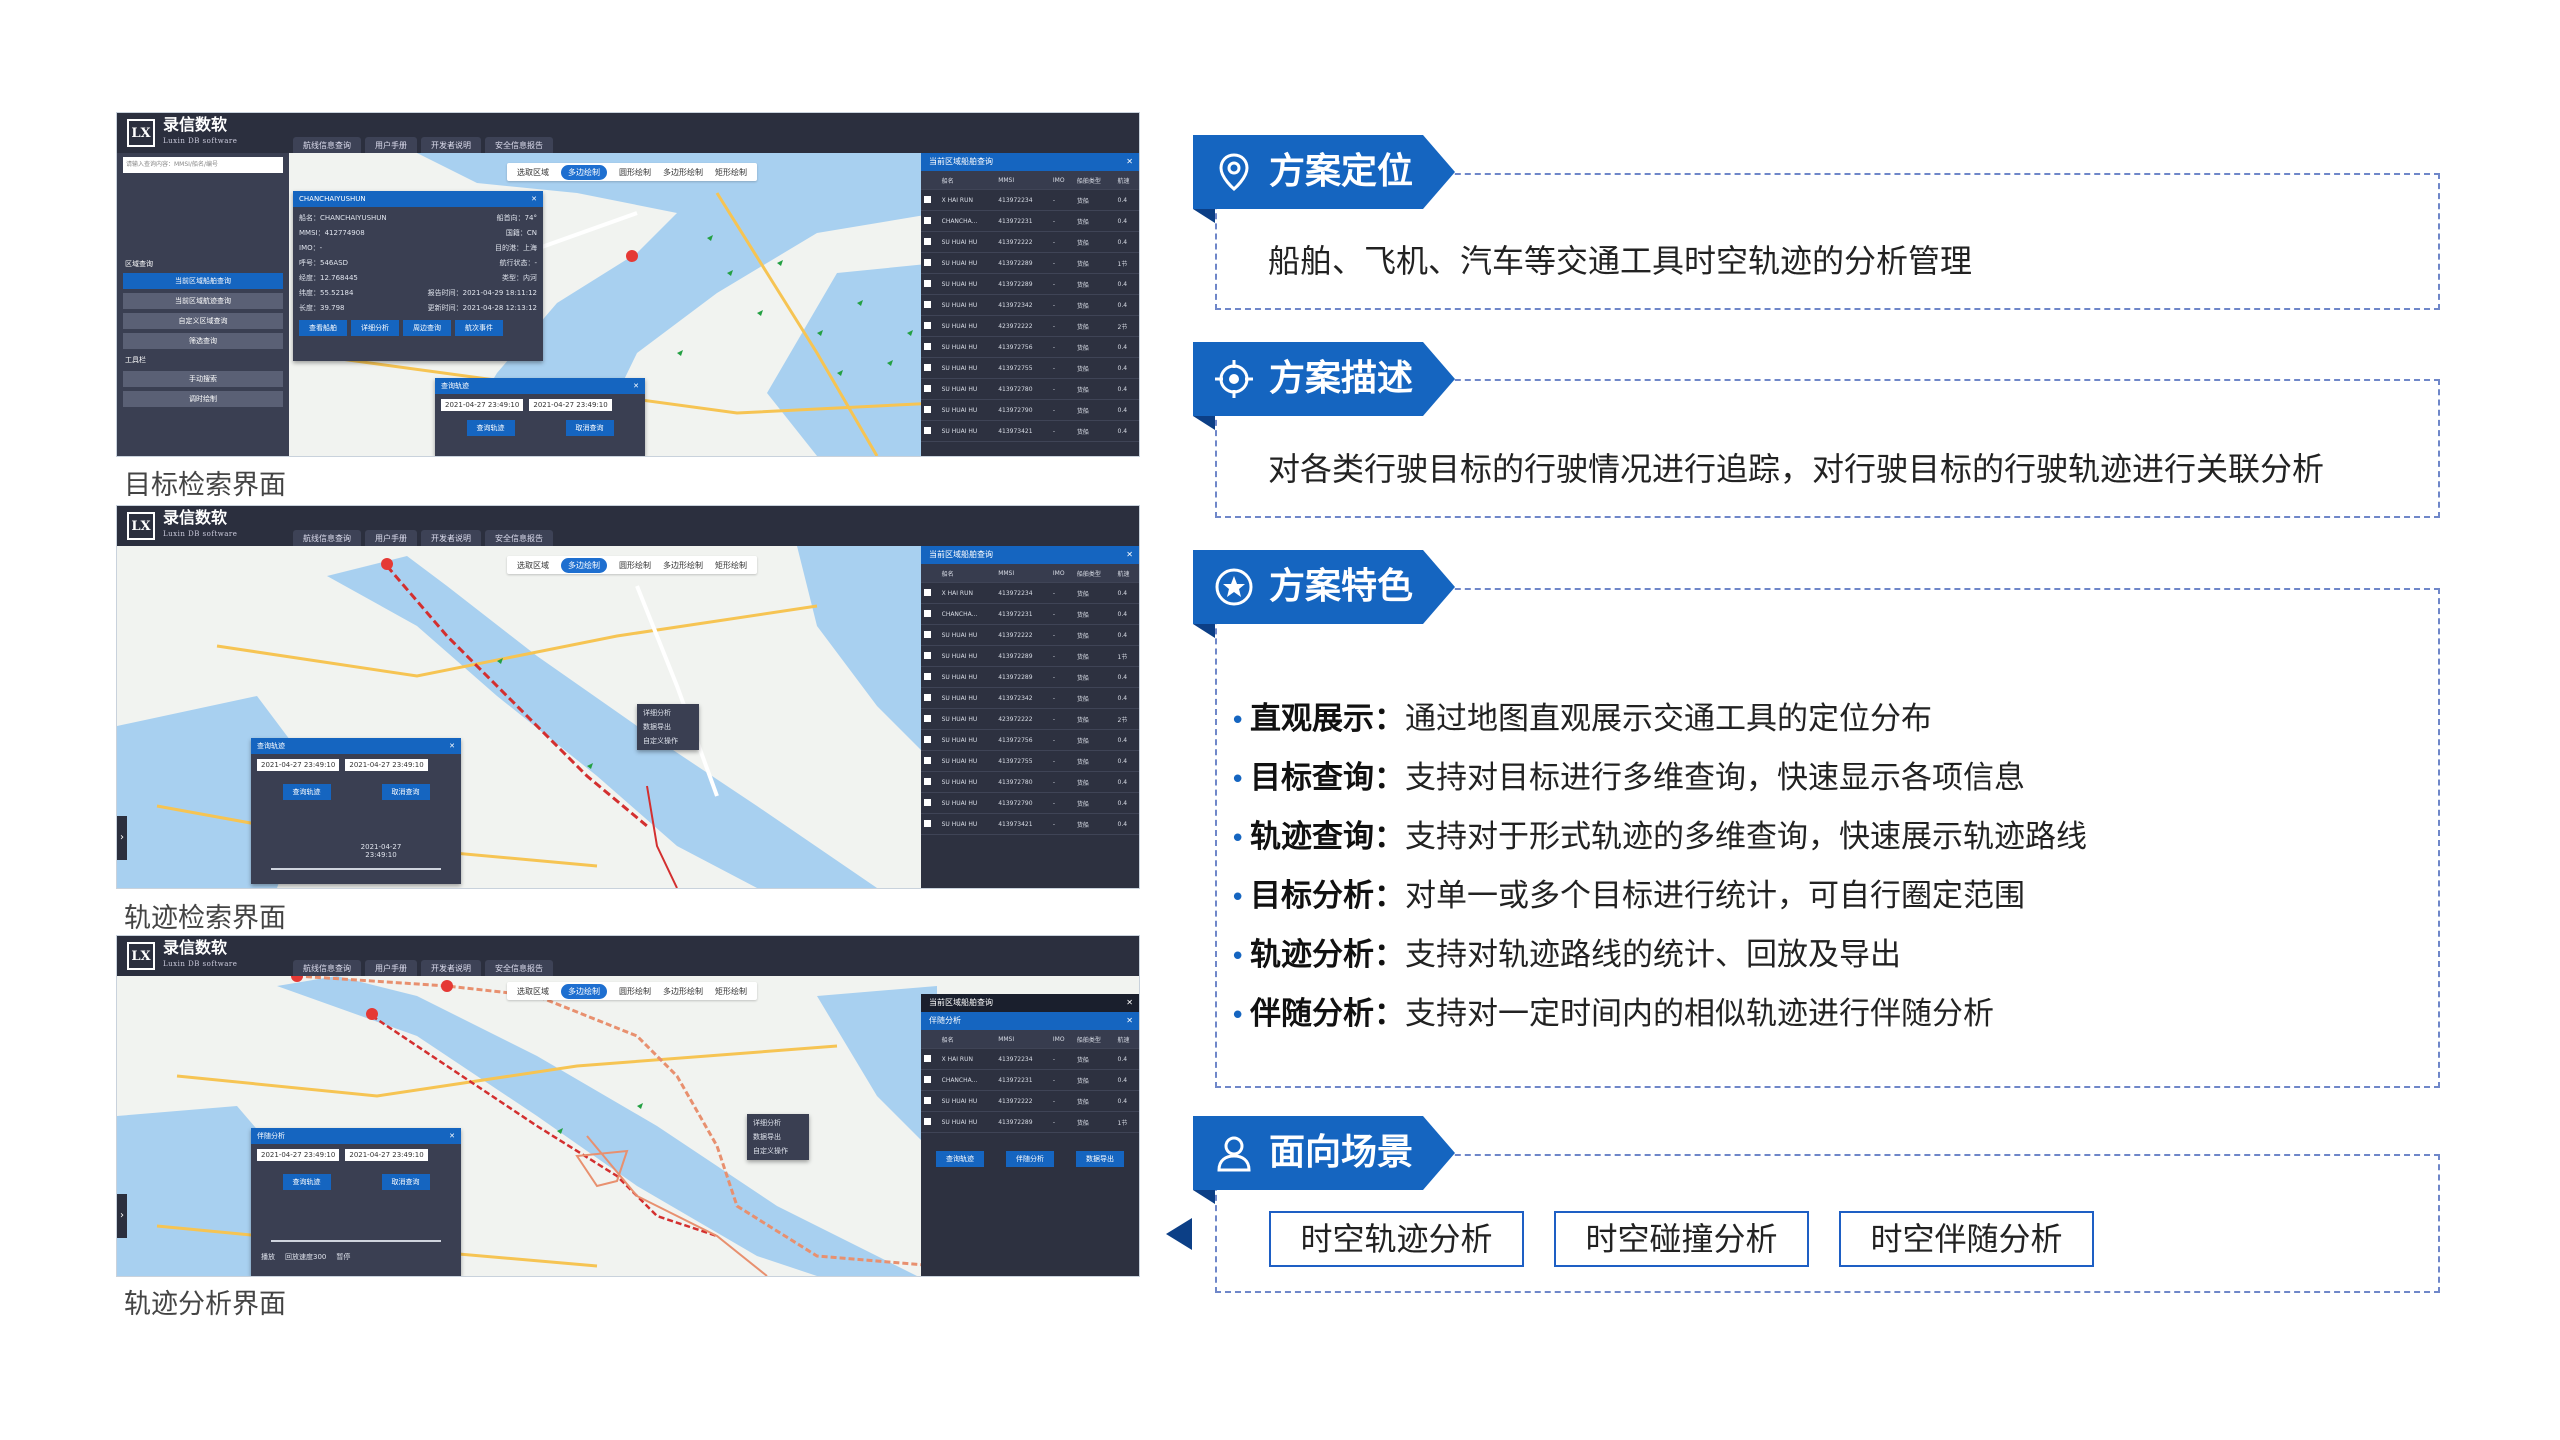 The image size is (2560, 1440). I want to click on table-row: SU HUAI HU 413972289- 货船 0.4, so click(1030, 677).